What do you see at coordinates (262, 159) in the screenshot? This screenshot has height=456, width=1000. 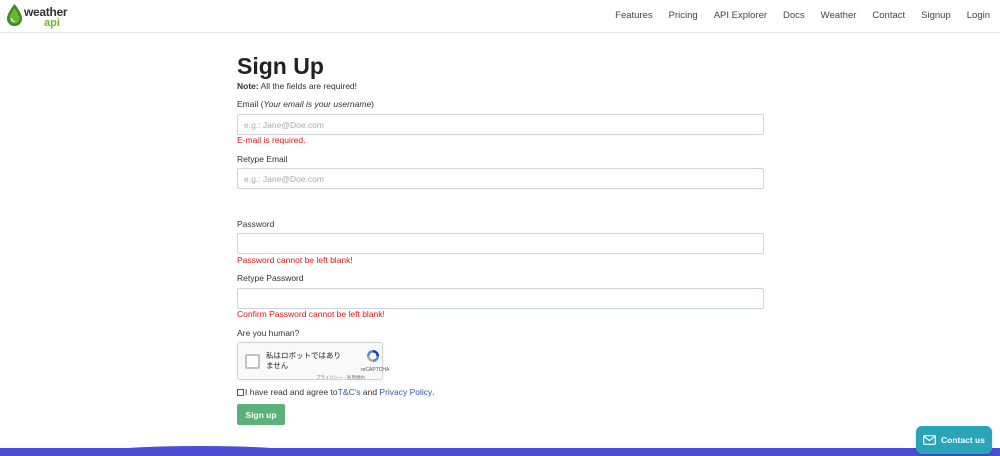 I see `retype-email-label: Retype Email` at bounding box center [262, 159].